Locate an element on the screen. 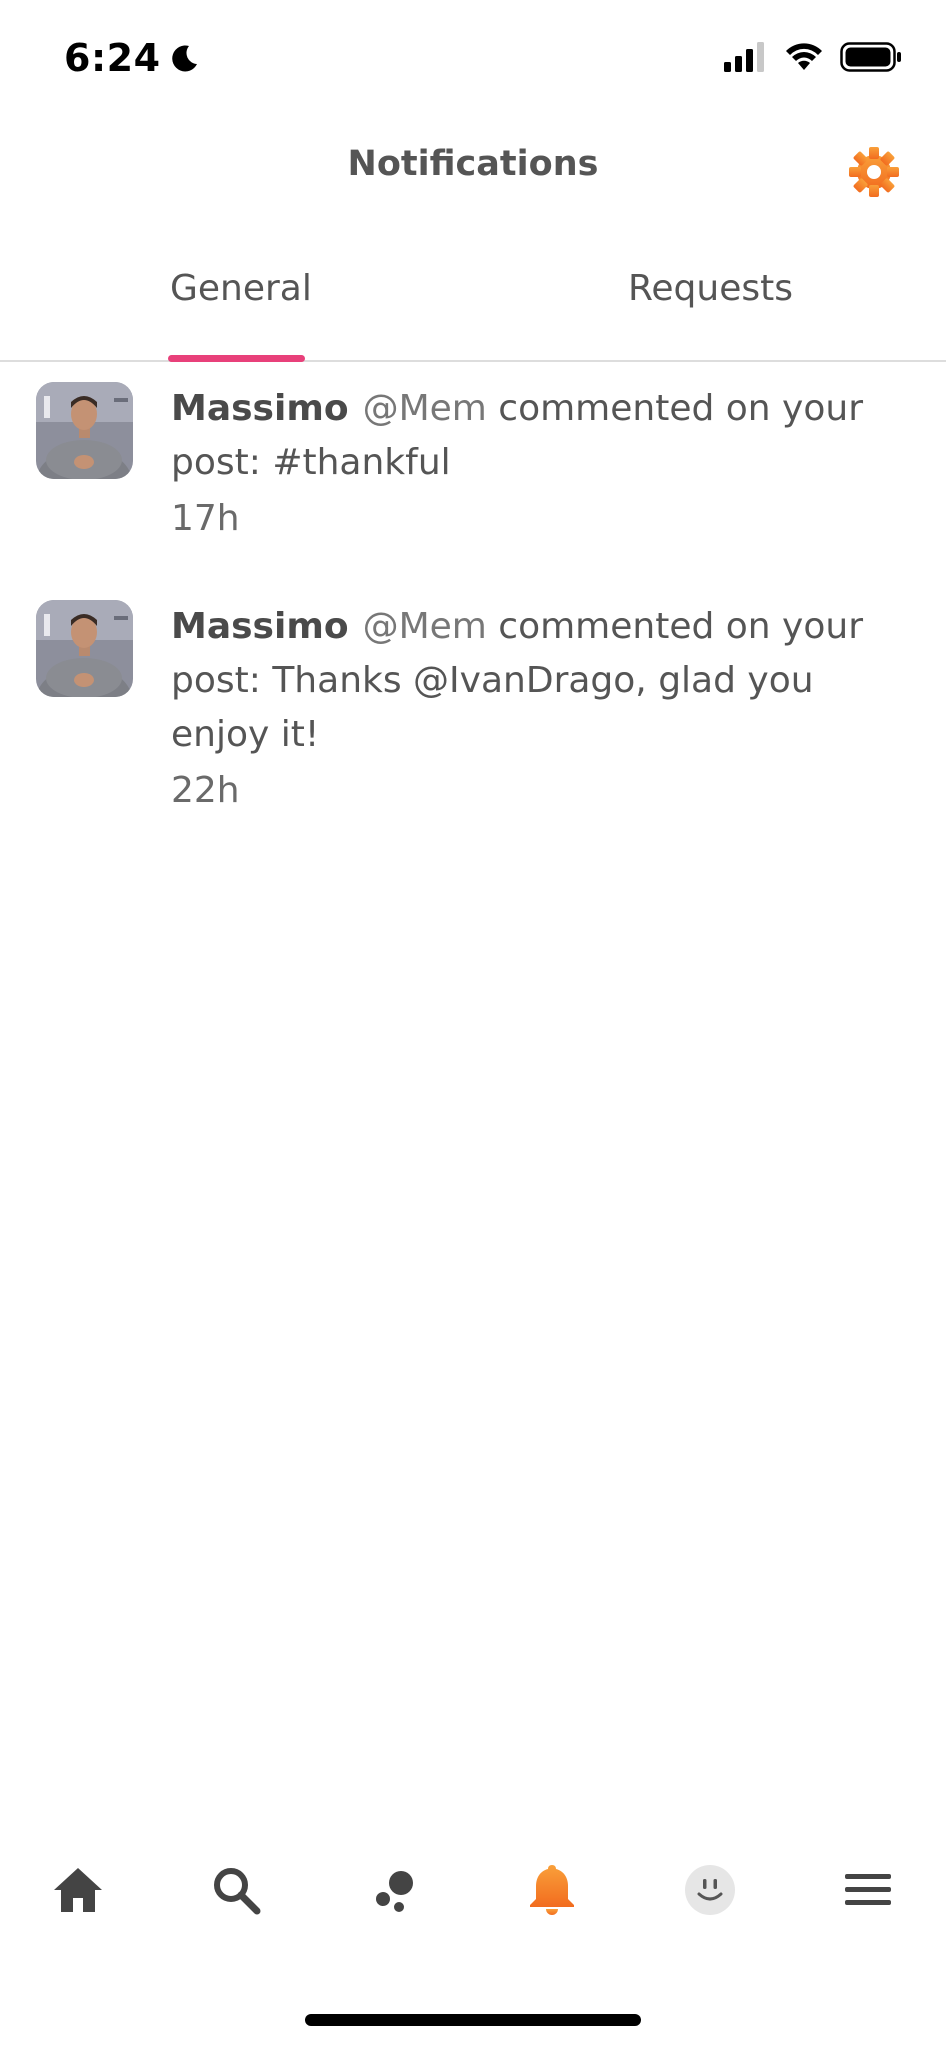  cellular-signal-icon is located at coordinates (744, 57).